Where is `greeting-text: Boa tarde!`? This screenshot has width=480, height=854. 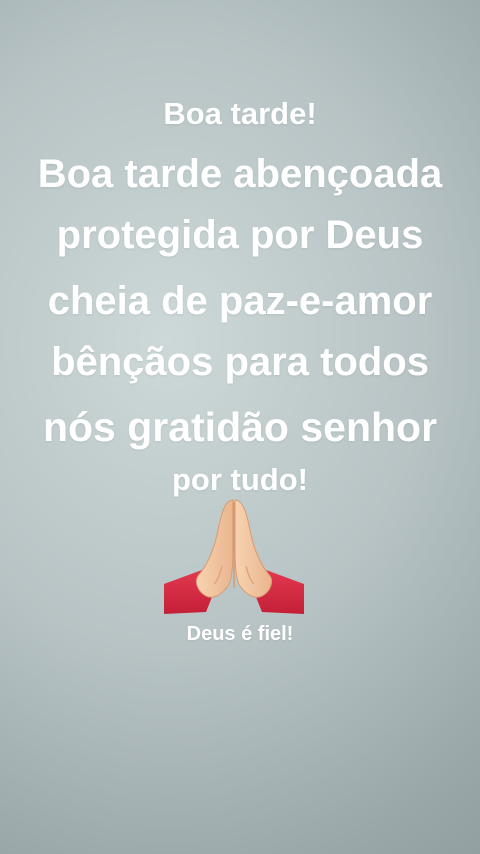 greeting-text: Boa tarde! is located at coordinates (240, 113).